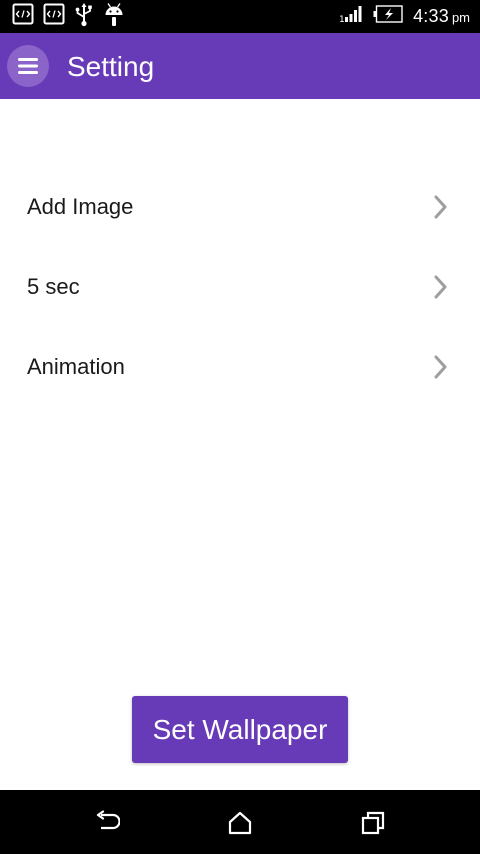 The height and width of the screenshot is (854, 480). I want to click on setting-label: 5 sec, so click(53, 286).